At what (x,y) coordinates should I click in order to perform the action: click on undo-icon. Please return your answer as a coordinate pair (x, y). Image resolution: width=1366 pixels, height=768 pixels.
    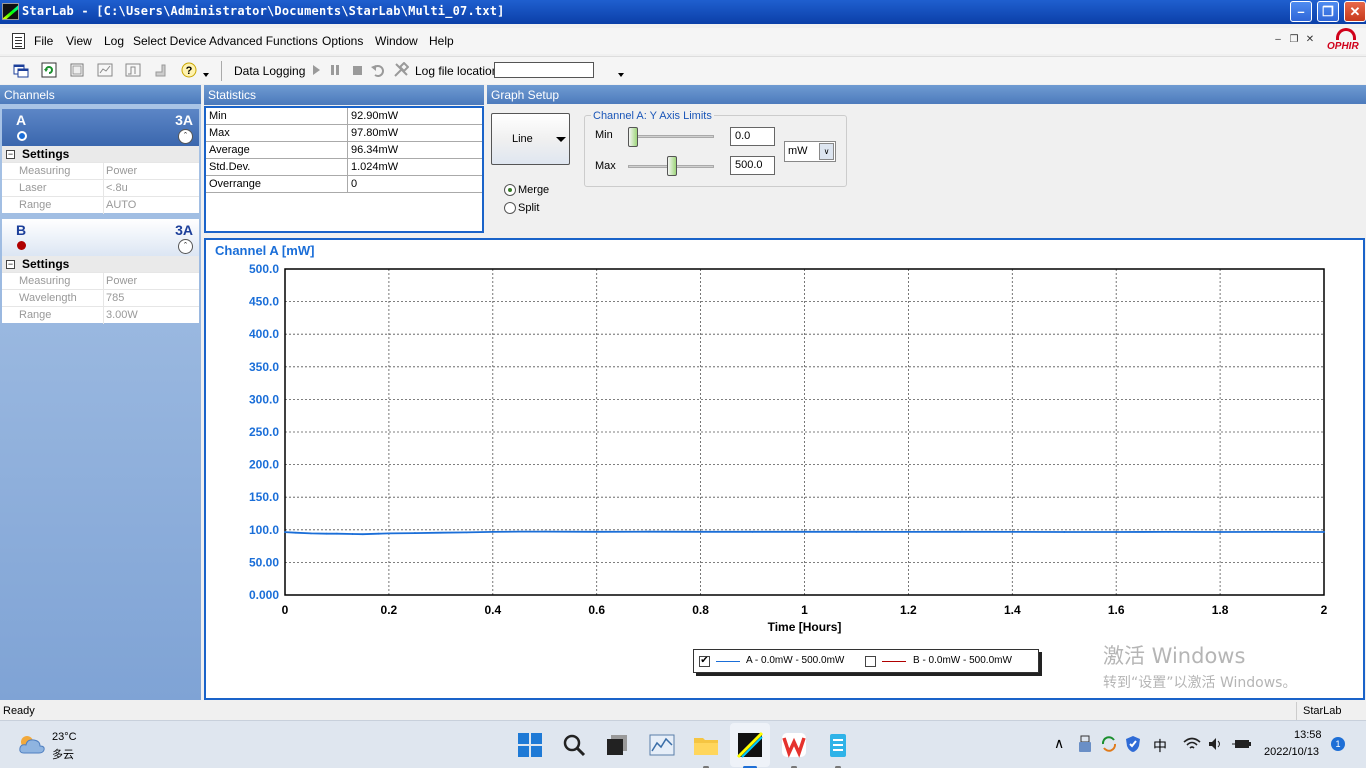
    Looking at the image, I should click on (378, 70).